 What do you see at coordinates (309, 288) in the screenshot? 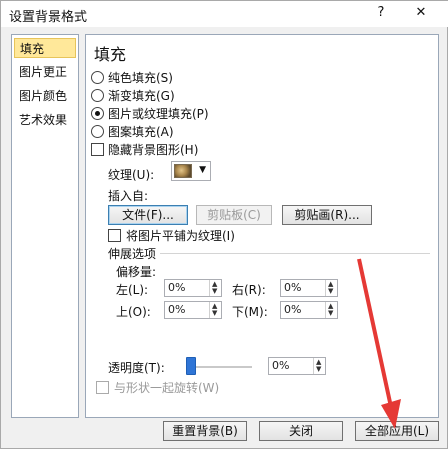
I see `offset-right-stepper: 0% ▲ ▼` at bounding box center [309, 288].